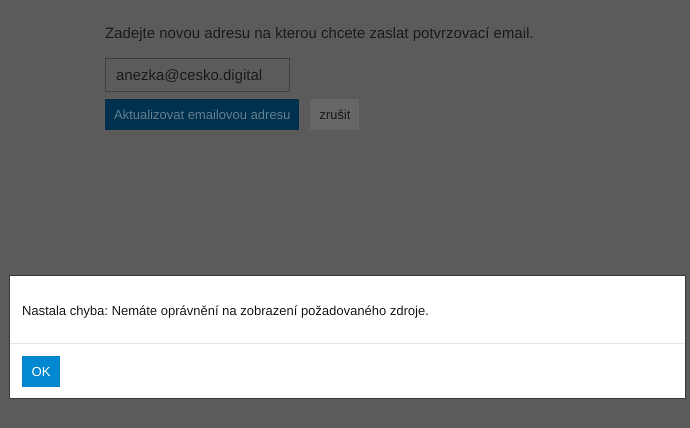 The height and width of the screenshot is (428, 690). What do you see at coordinates (202, 114) in the screenshot?
I see `update-email-button: Aktualizovat emailovou adresu` at bounding box center [202, 114].